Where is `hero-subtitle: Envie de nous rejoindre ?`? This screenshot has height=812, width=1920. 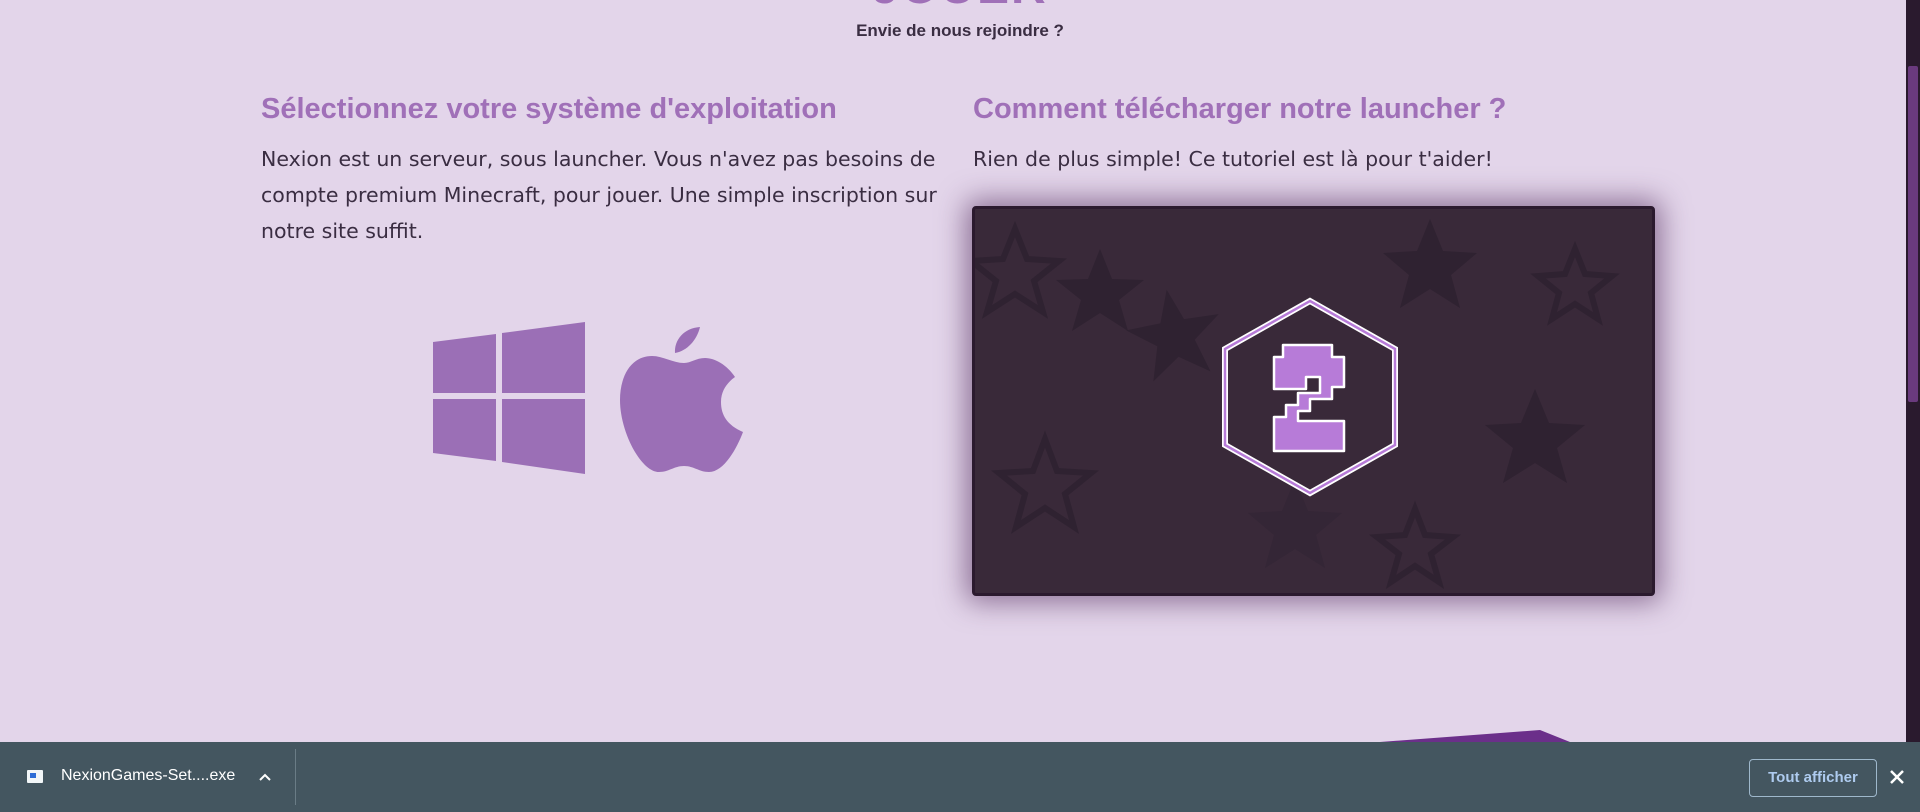
hero-subtitle: Envie de nous rejoindre ? is located at coordinates (960, 30).